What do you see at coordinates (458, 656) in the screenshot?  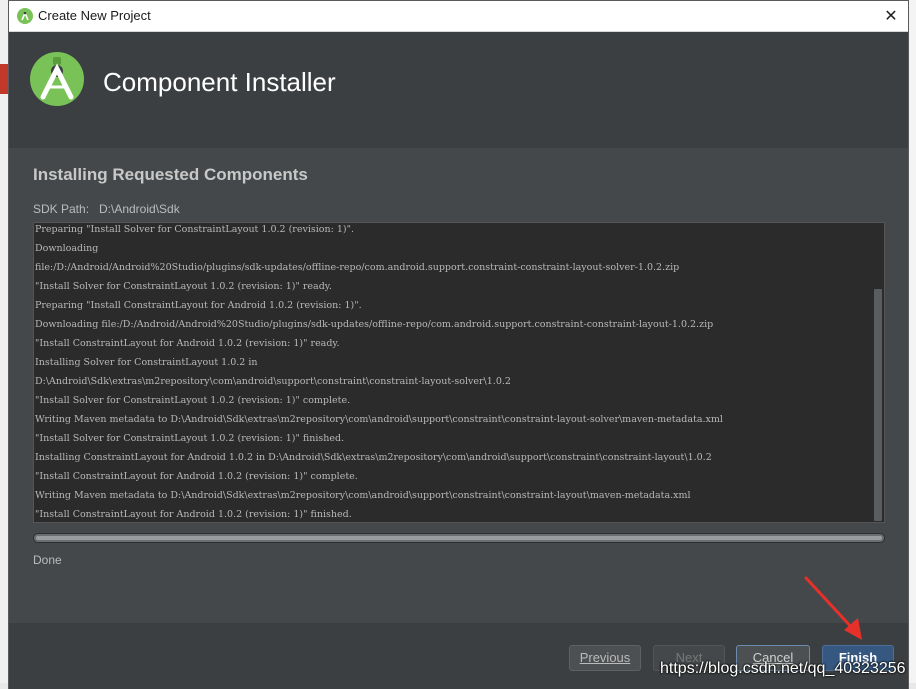 I see `wizard-footer: Previous Next Cancel Finish` at bounding box center [458, 656].